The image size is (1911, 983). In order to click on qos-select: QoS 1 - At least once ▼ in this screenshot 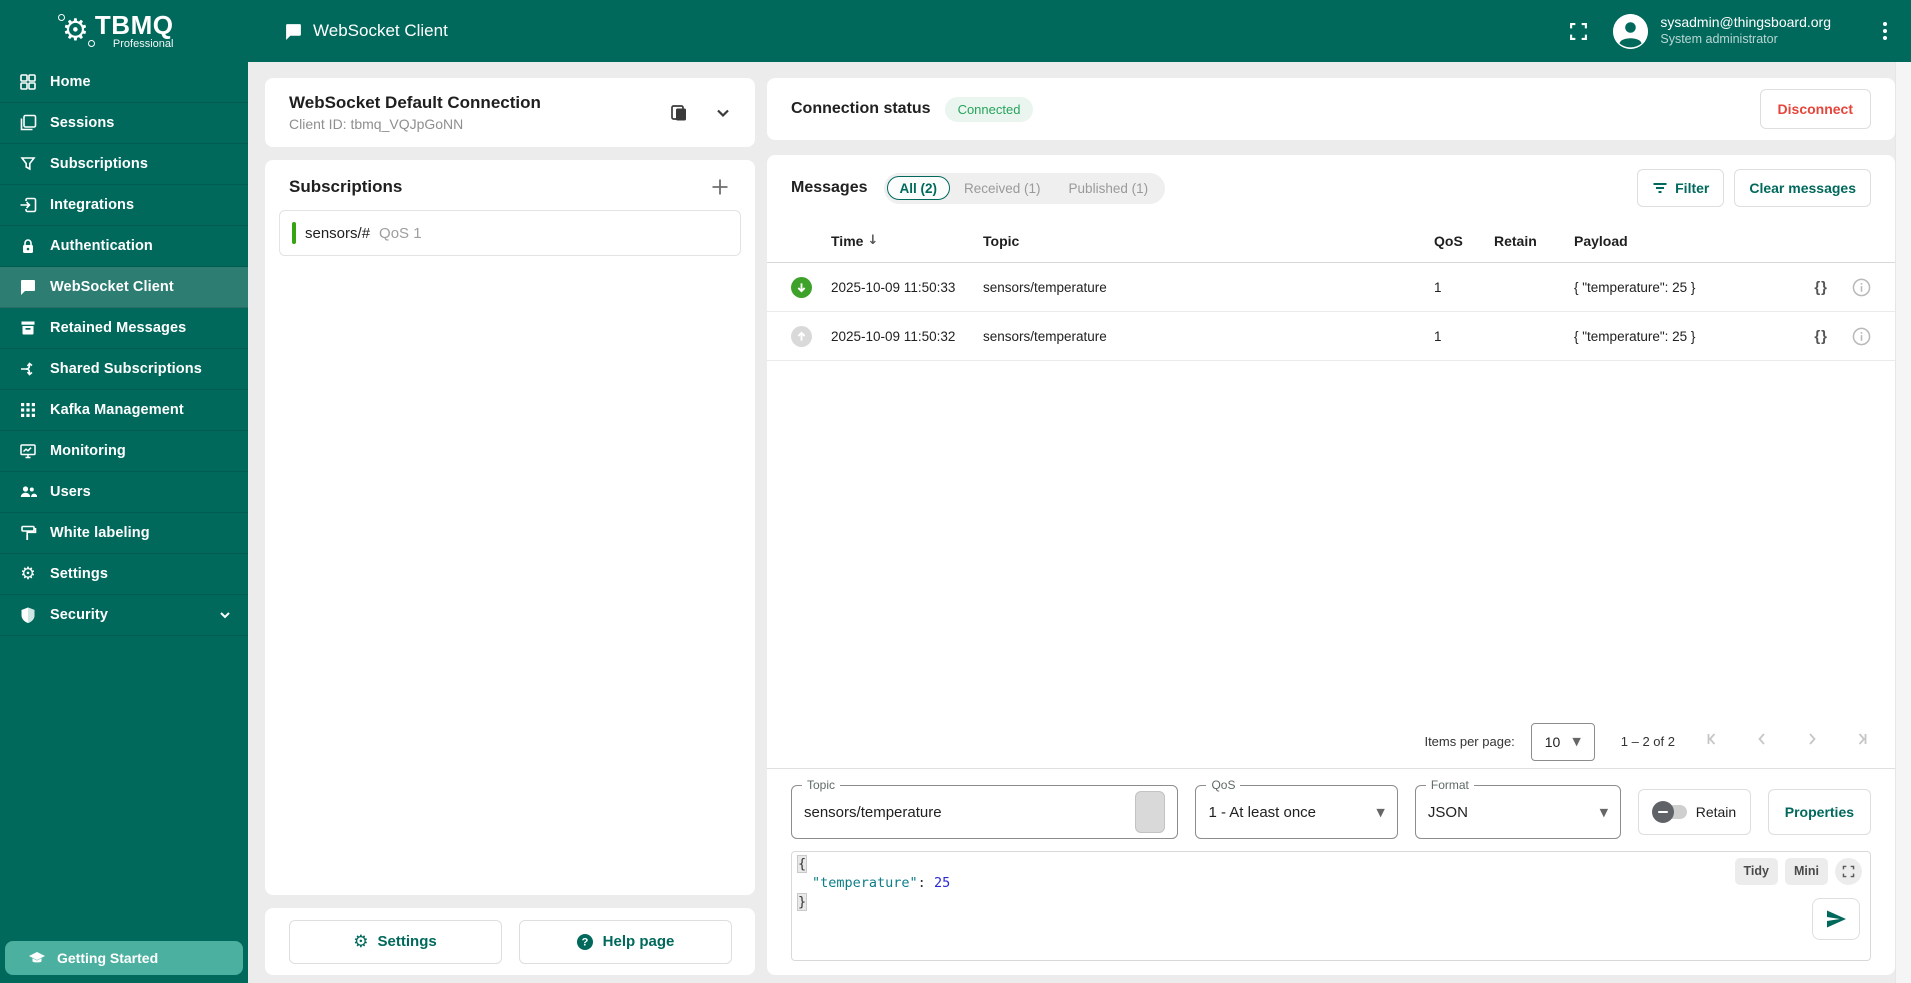, I will do `click(1296, 808)`.